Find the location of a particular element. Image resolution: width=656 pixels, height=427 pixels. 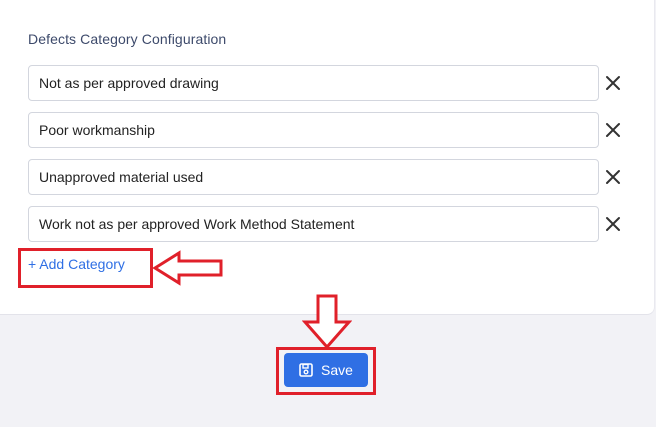

highlight-box-add-category is located at coordinates (85, 268).